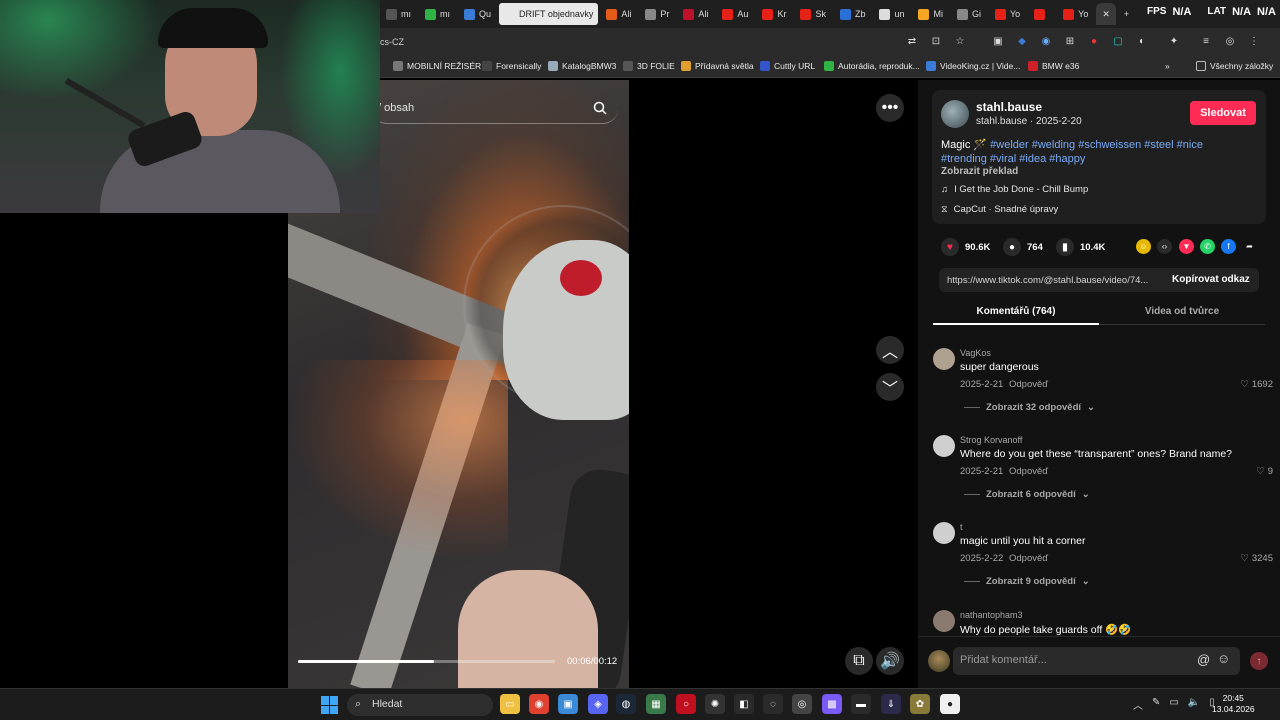 The height and width of the screenshot is (720, 1280). I want to click on extension-red-icon: ●, so click(1094, 41).